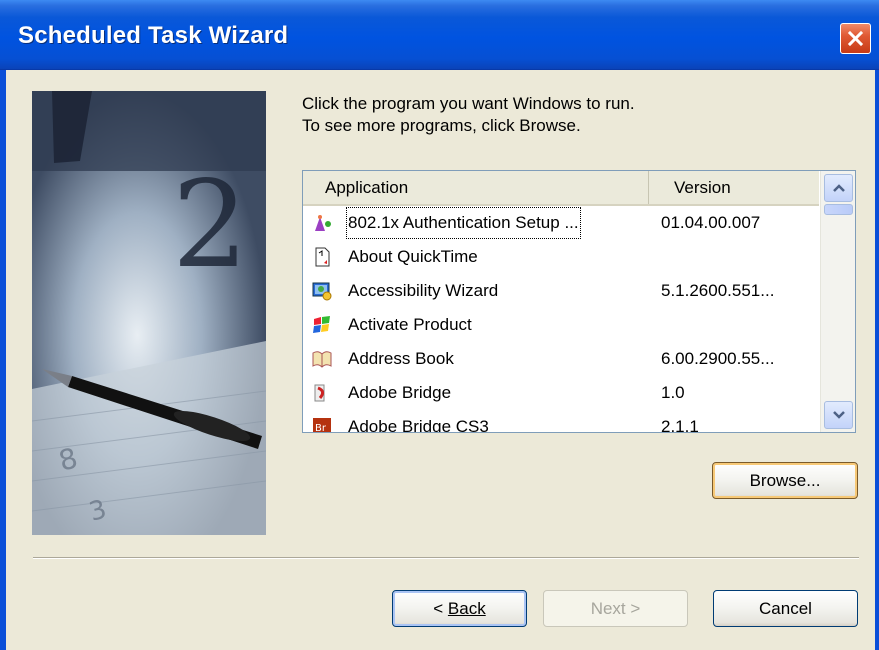  I want to click on svg-text: Br, so click(321, 428).